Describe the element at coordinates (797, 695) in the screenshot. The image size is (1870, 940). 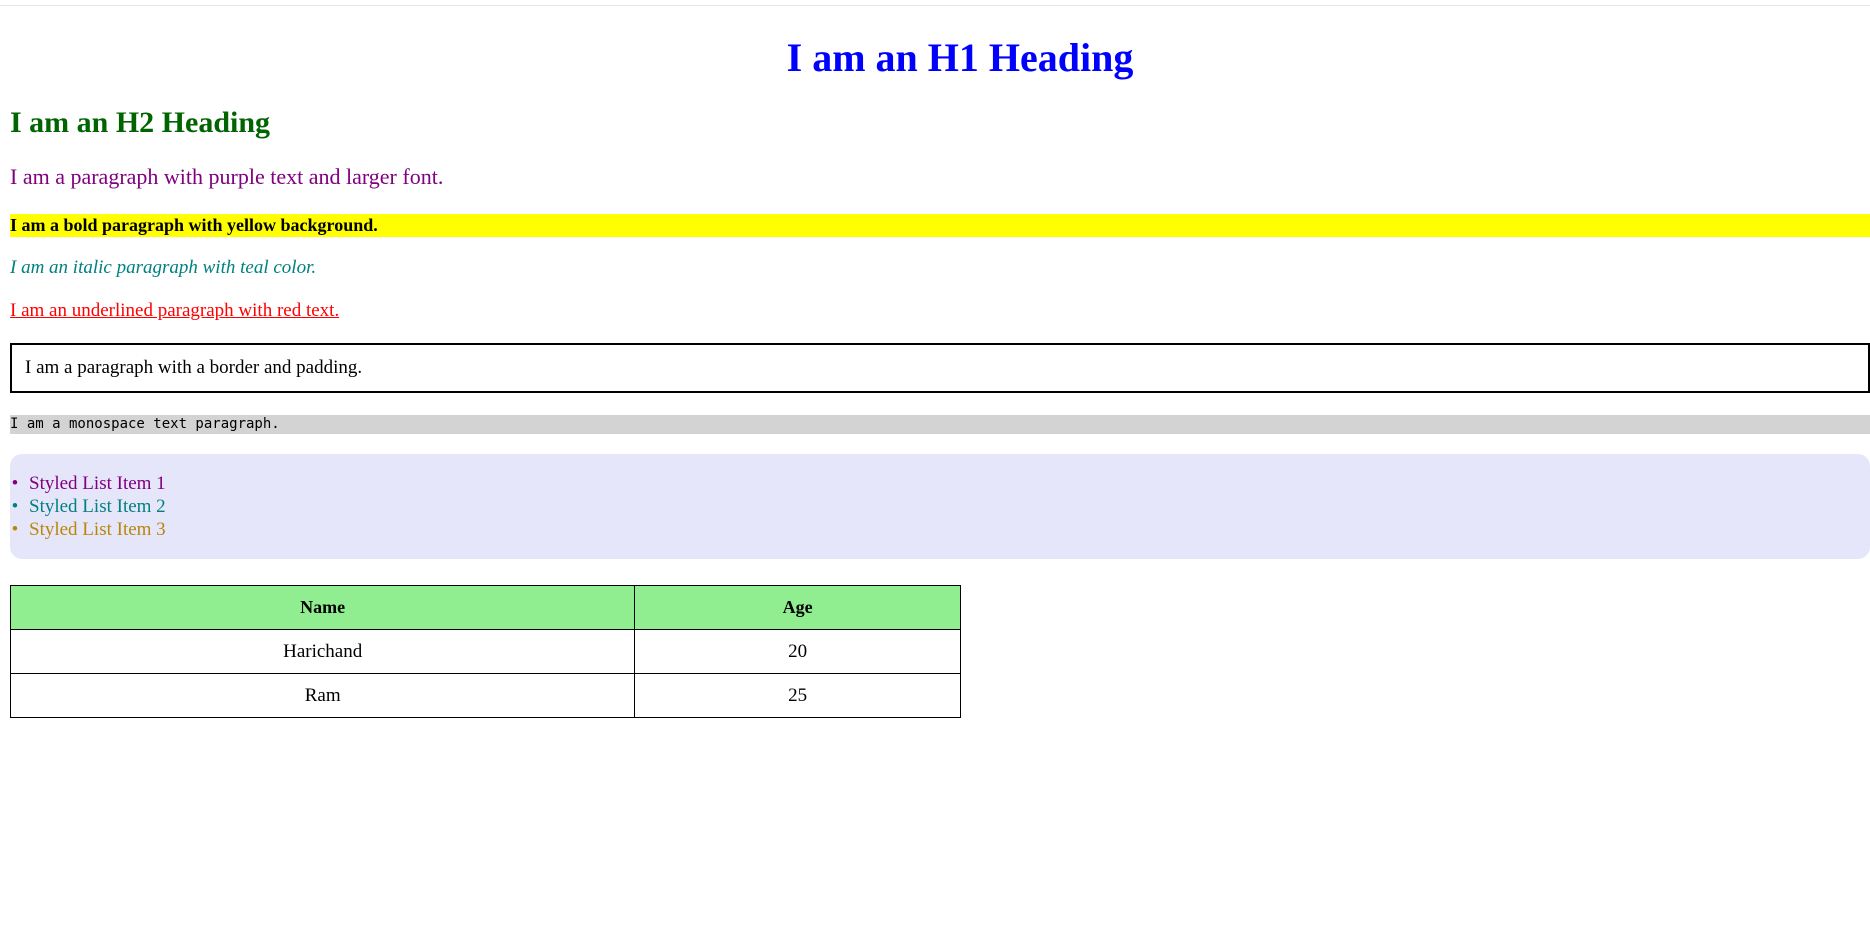
I see `table-cell-age: 25` at that location.